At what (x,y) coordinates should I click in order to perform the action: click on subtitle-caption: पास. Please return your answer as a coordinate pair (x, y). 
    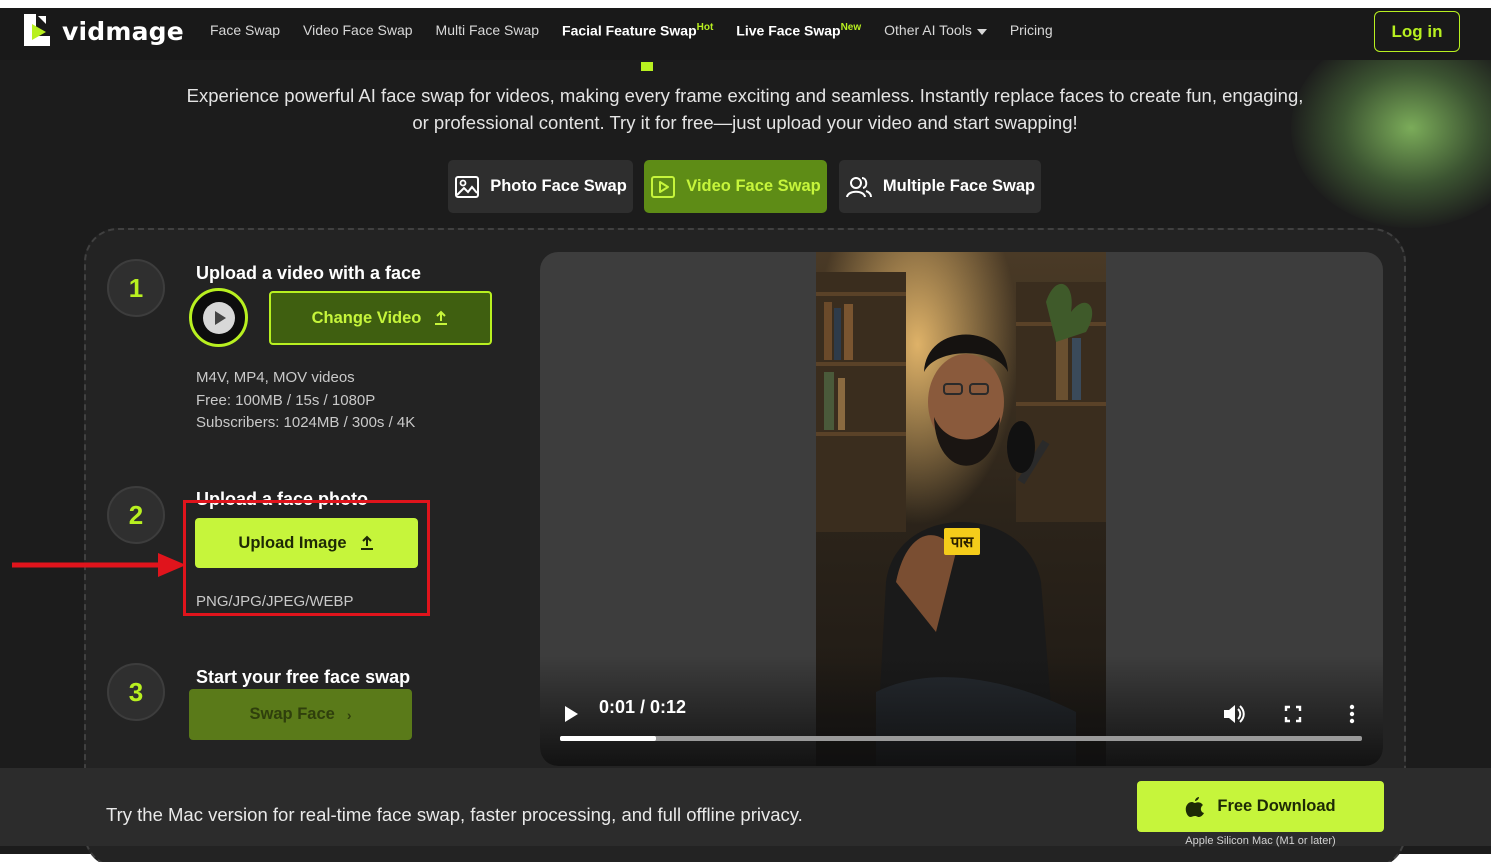
    Looking at the image, I should click on (962, 541).